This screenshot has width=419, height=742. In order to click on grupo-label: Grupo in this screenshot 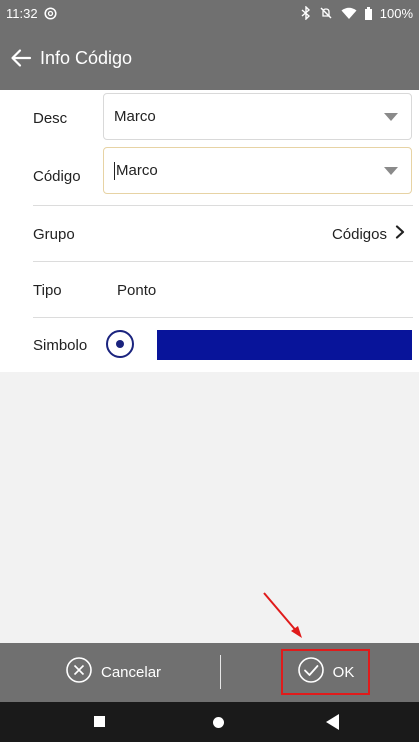, I will do `click(54, 234)`.